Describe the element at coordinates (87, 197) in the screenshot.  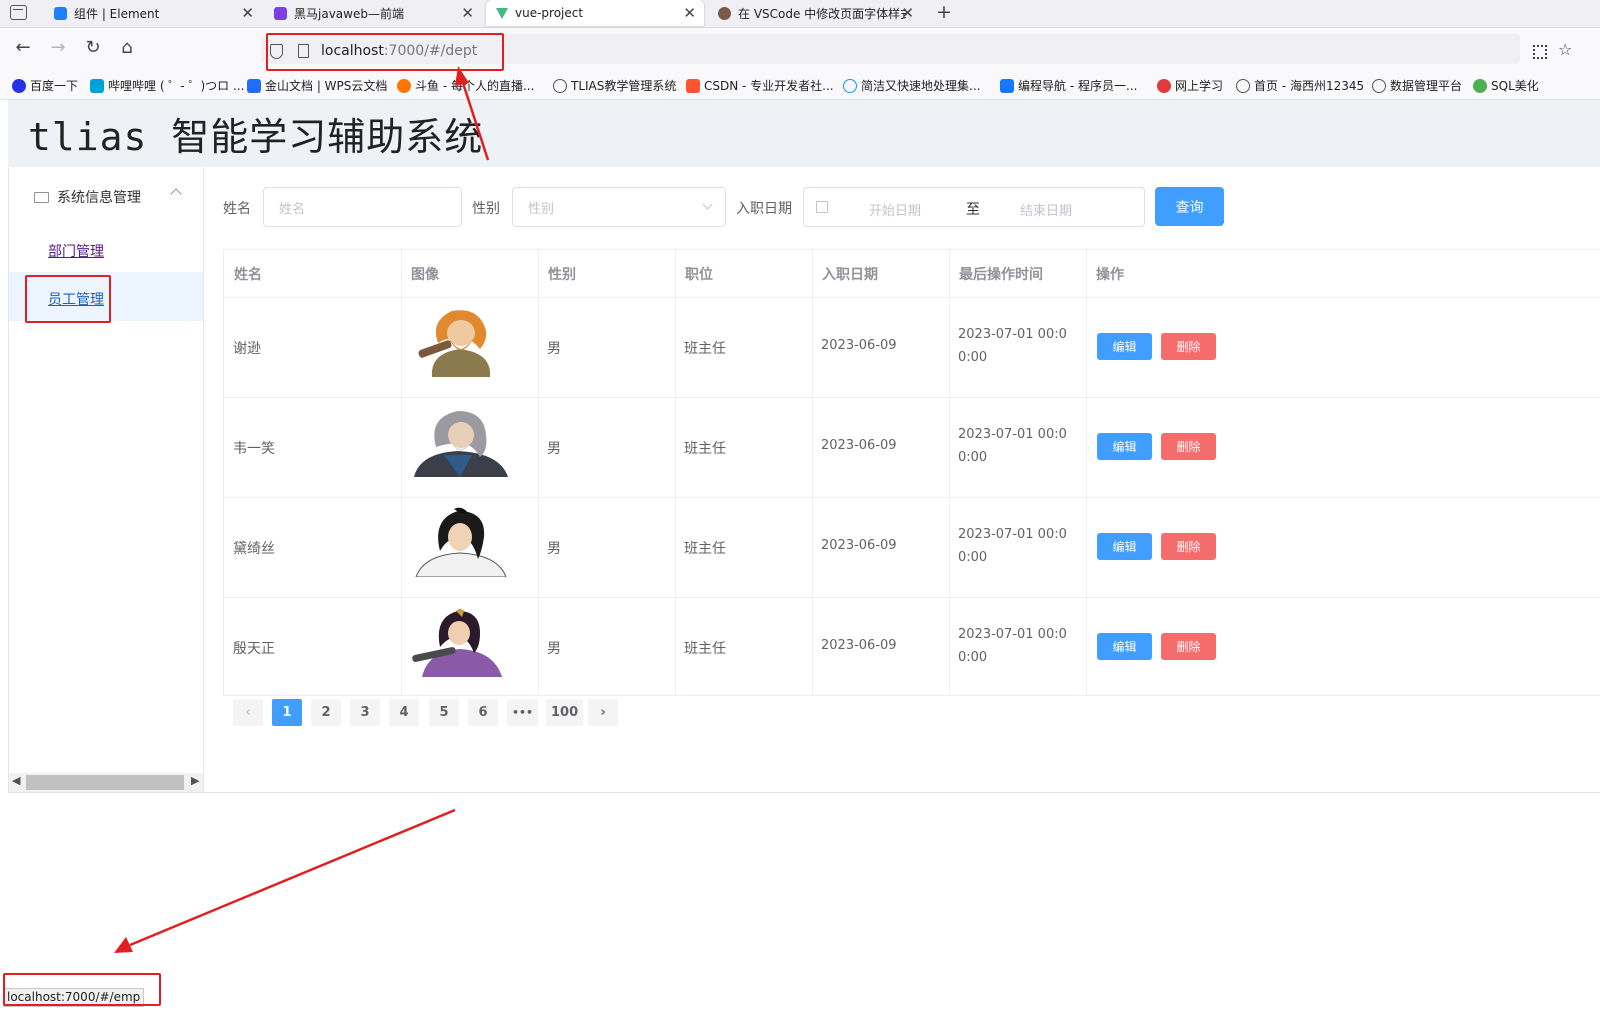
I see `submenu-system-info: 系统信息管理` at that location.